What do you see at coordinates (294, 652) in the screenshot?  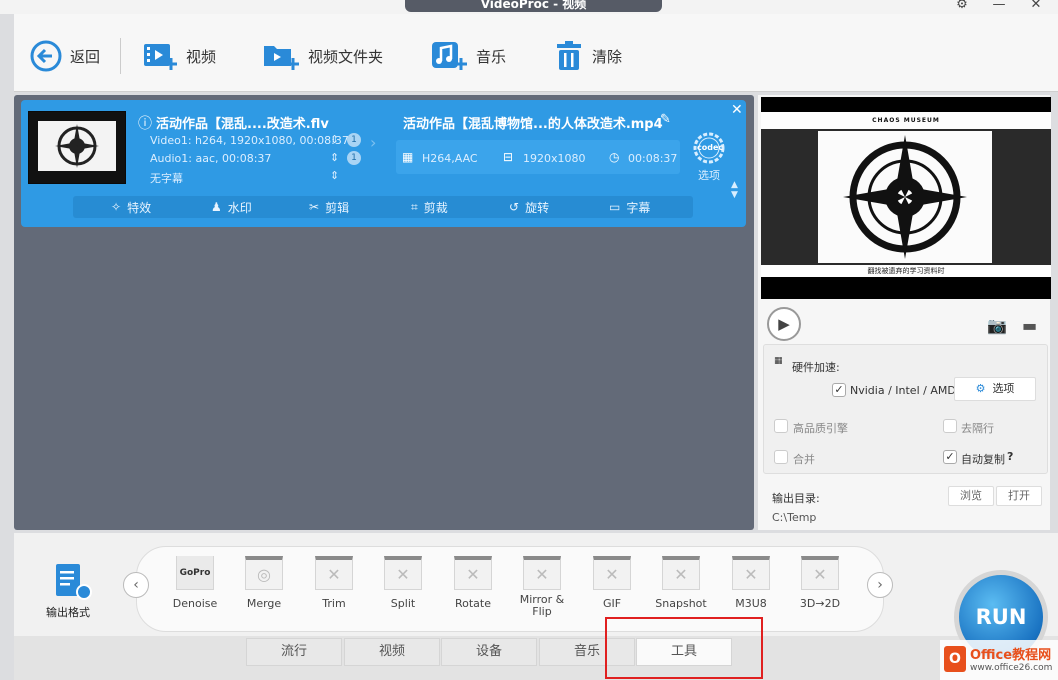 I see `tab-popular: 流行` at bounding box center [294, 652].